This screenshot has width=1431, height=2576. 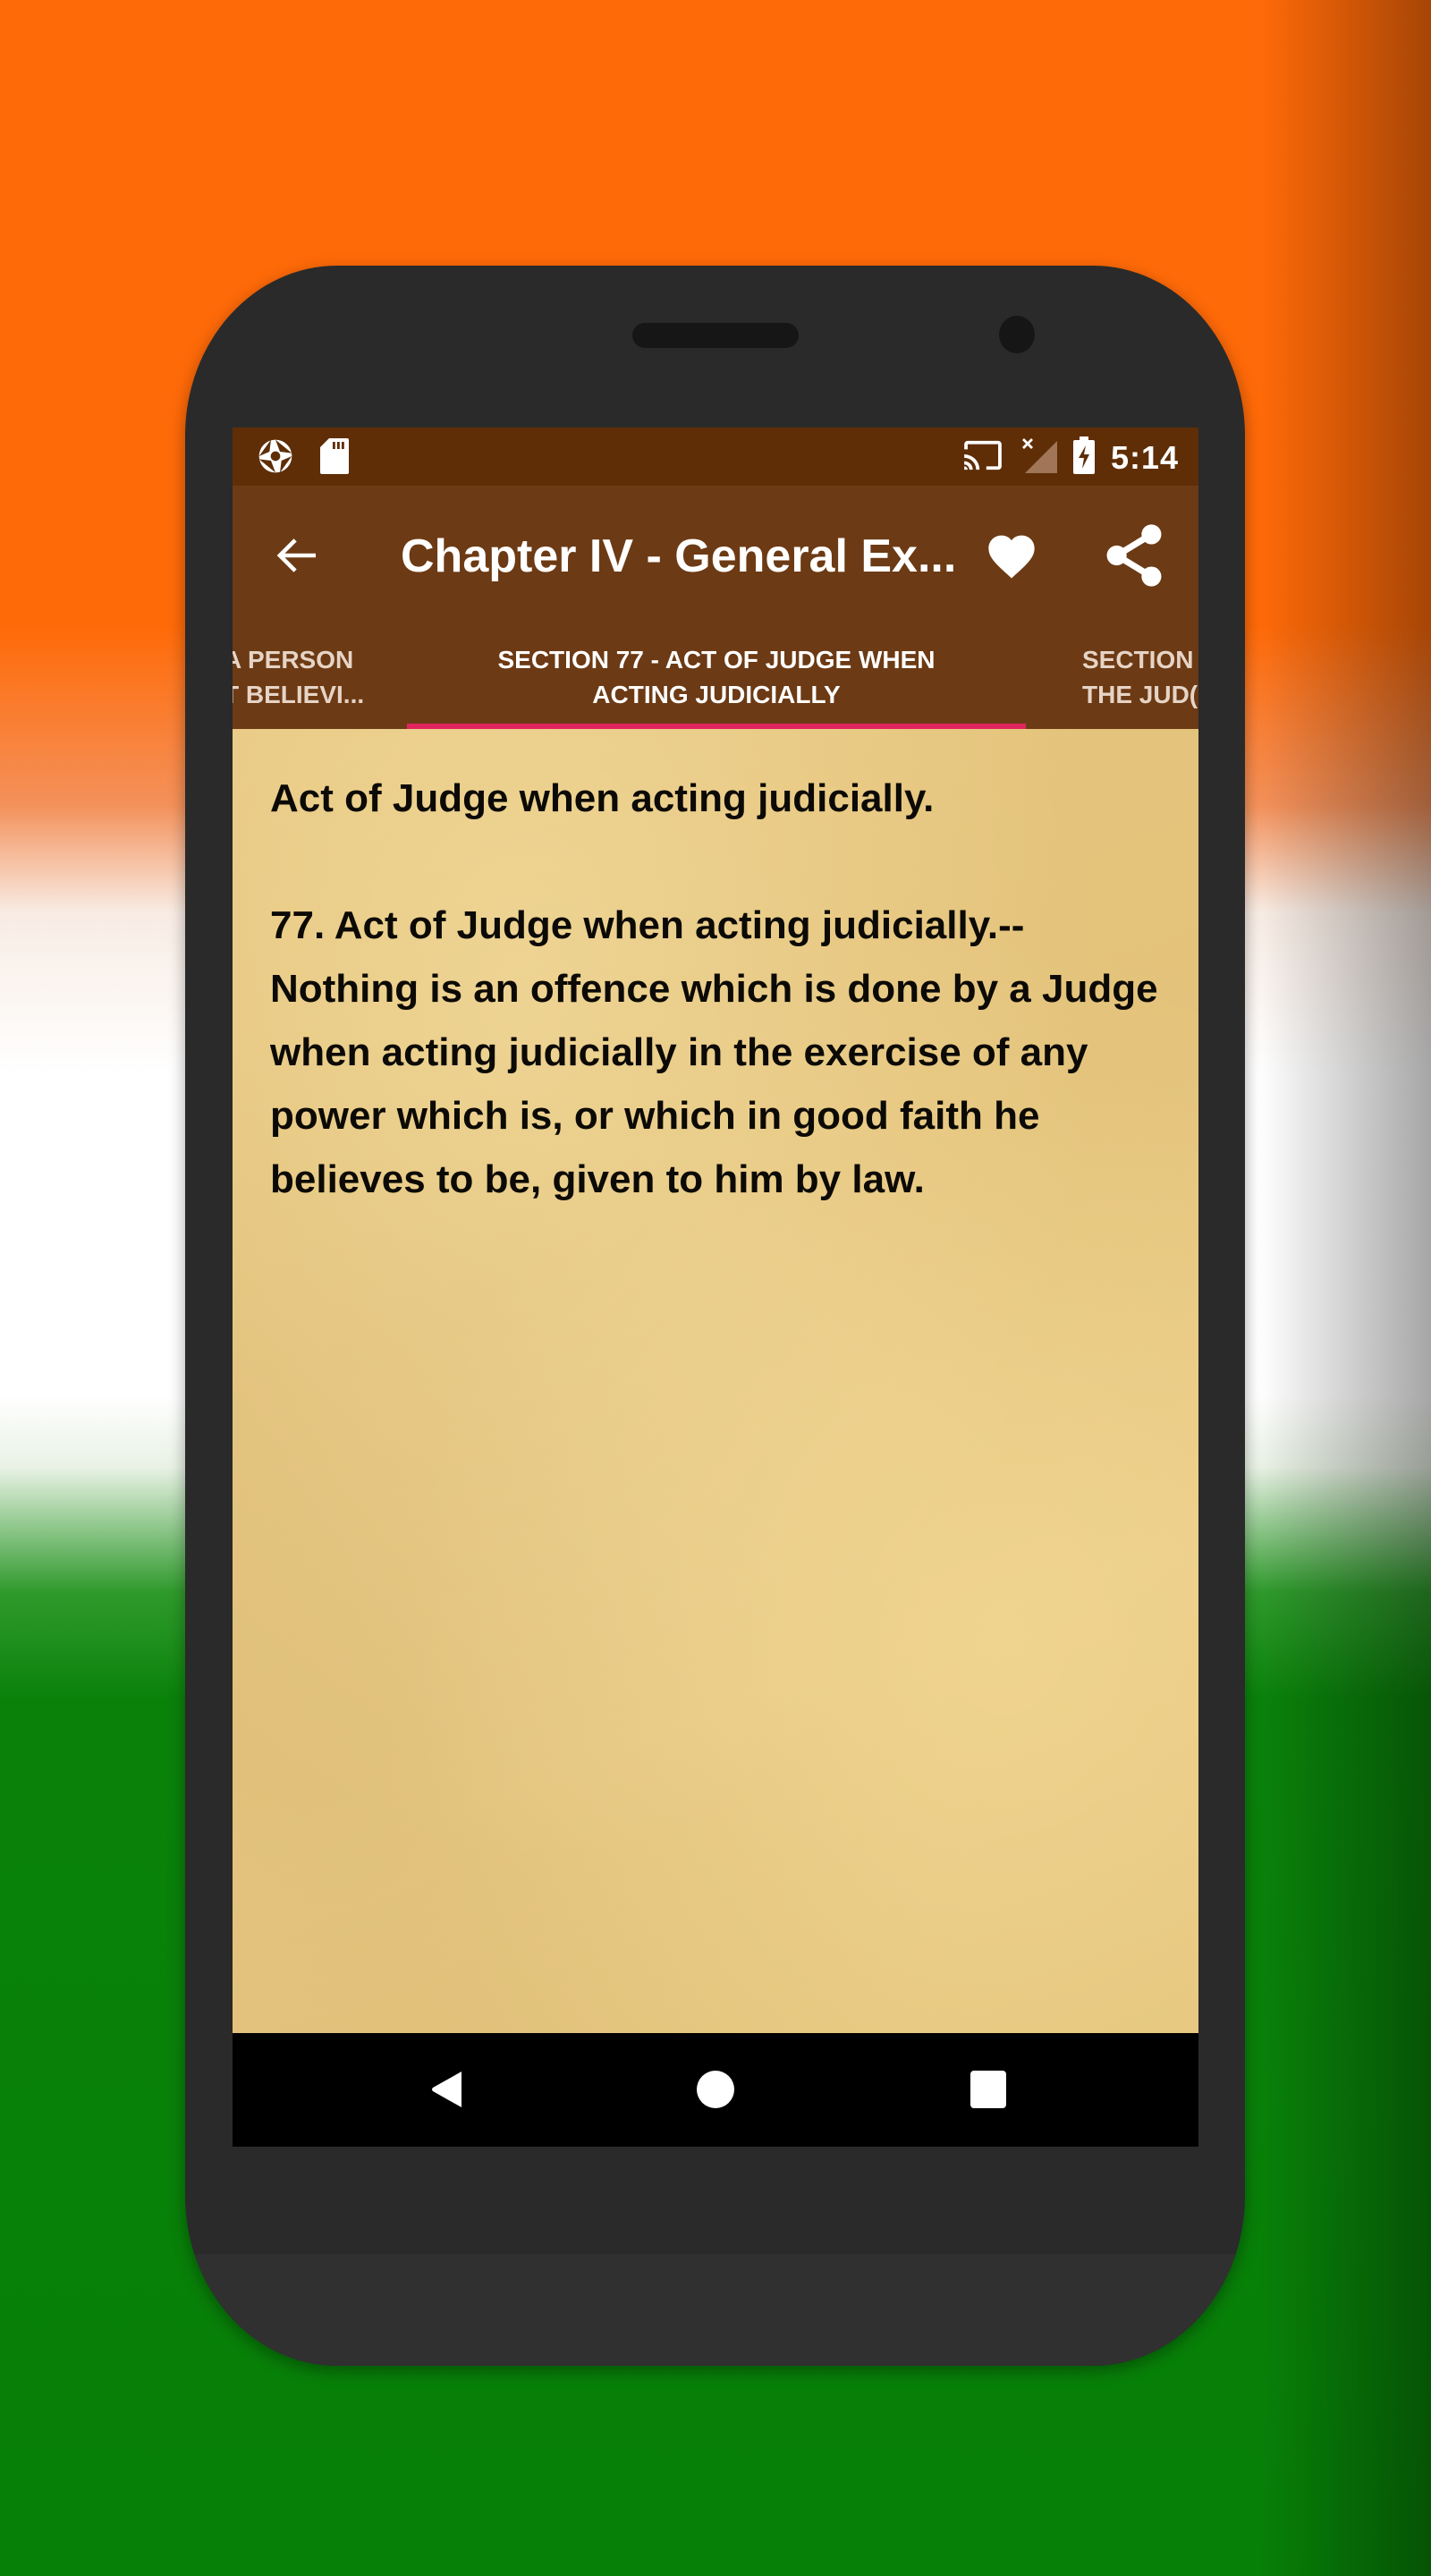 I want to click on cast-icon, so click(x=983, y=457).